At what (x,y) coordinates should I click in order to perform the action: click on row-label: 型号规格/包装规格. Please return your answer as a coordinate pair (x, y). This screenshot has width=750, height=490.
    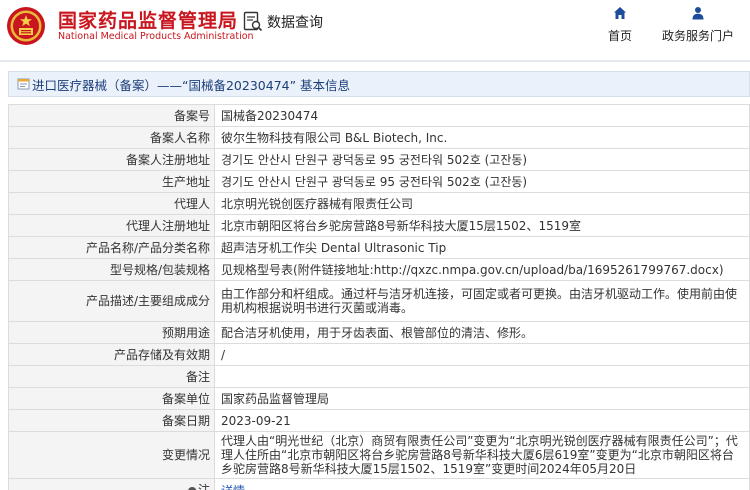
    Looking at the image, I should click on (111, 269).